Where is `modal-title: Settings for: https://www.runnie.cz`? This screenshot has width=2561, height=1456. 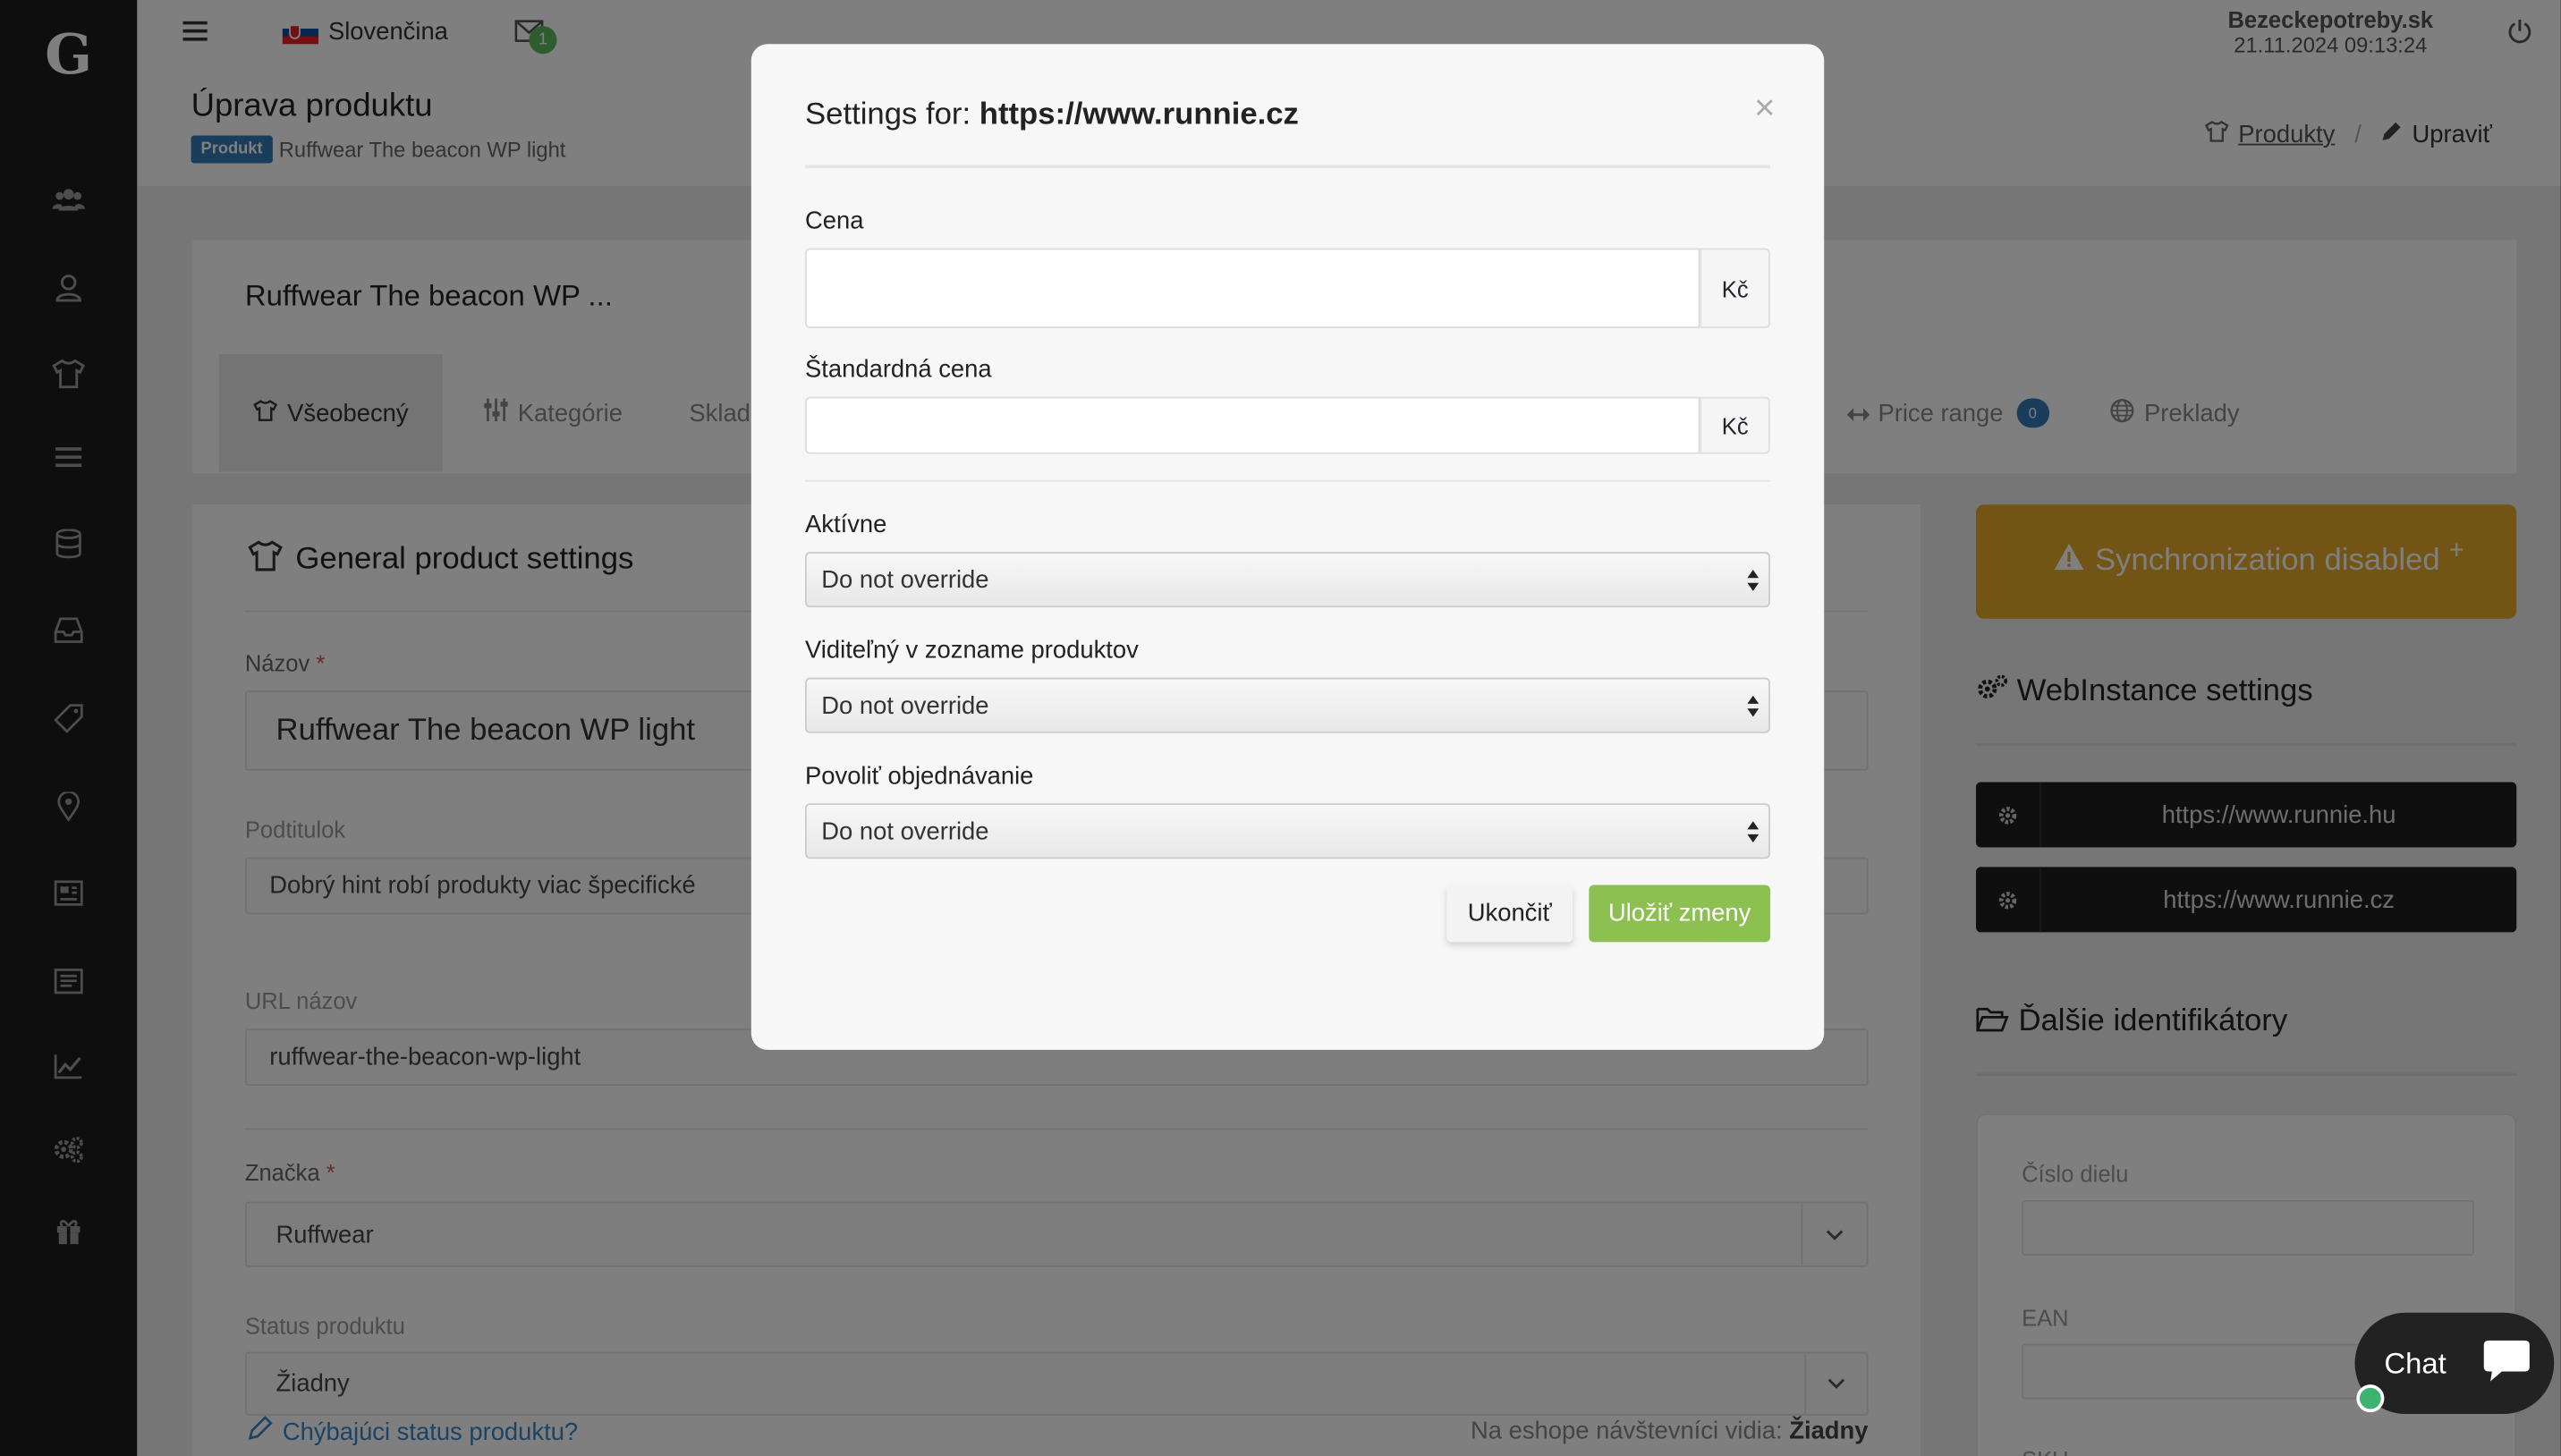 modal-title: Settings for: https://www.runnie.cz is located at coordinates (1052, 116).